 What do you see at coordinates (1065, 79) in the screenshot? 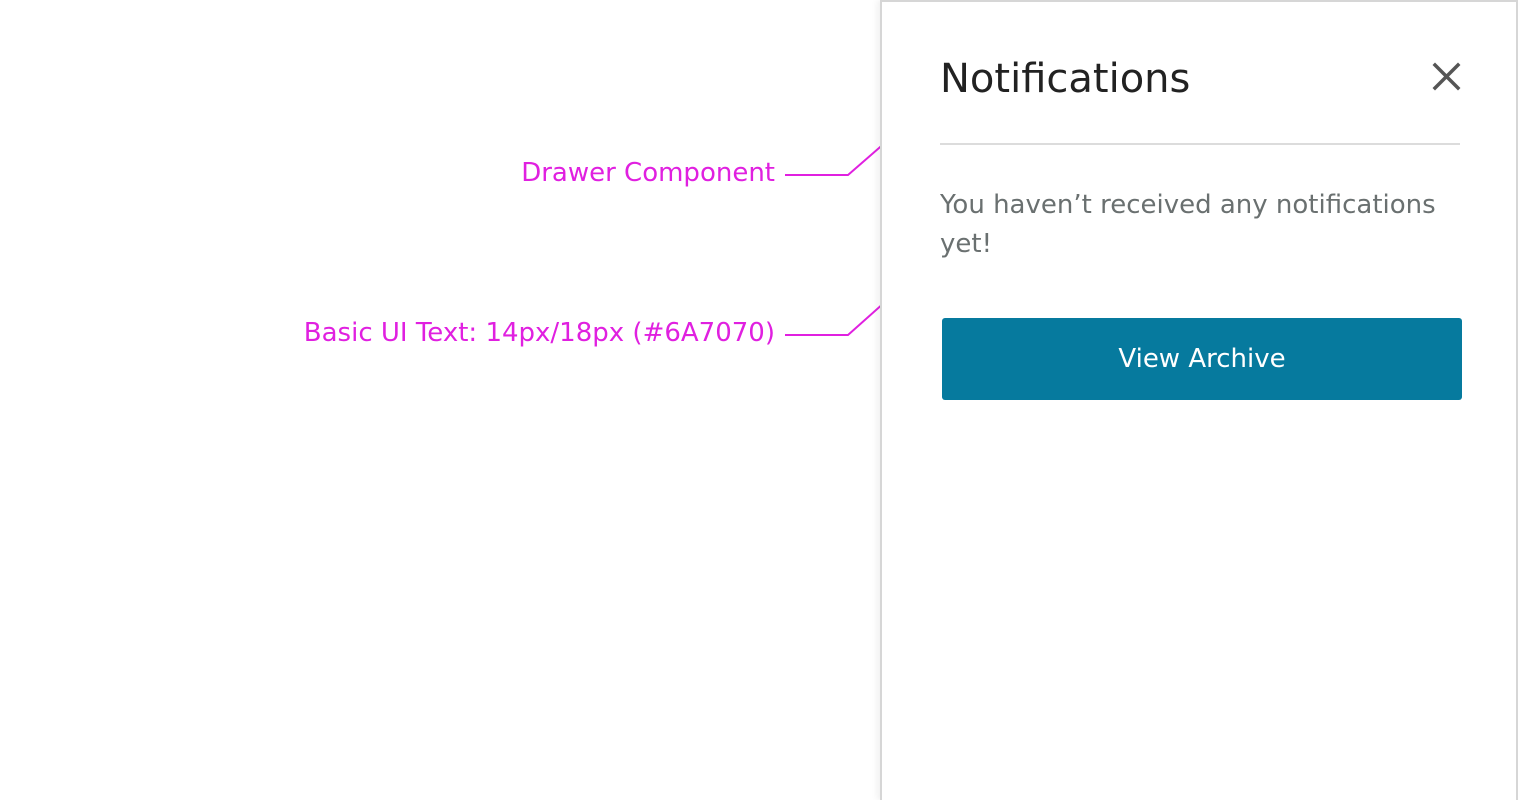
I see `drawer-title: Notifications` at bounding box center [1065, 79].